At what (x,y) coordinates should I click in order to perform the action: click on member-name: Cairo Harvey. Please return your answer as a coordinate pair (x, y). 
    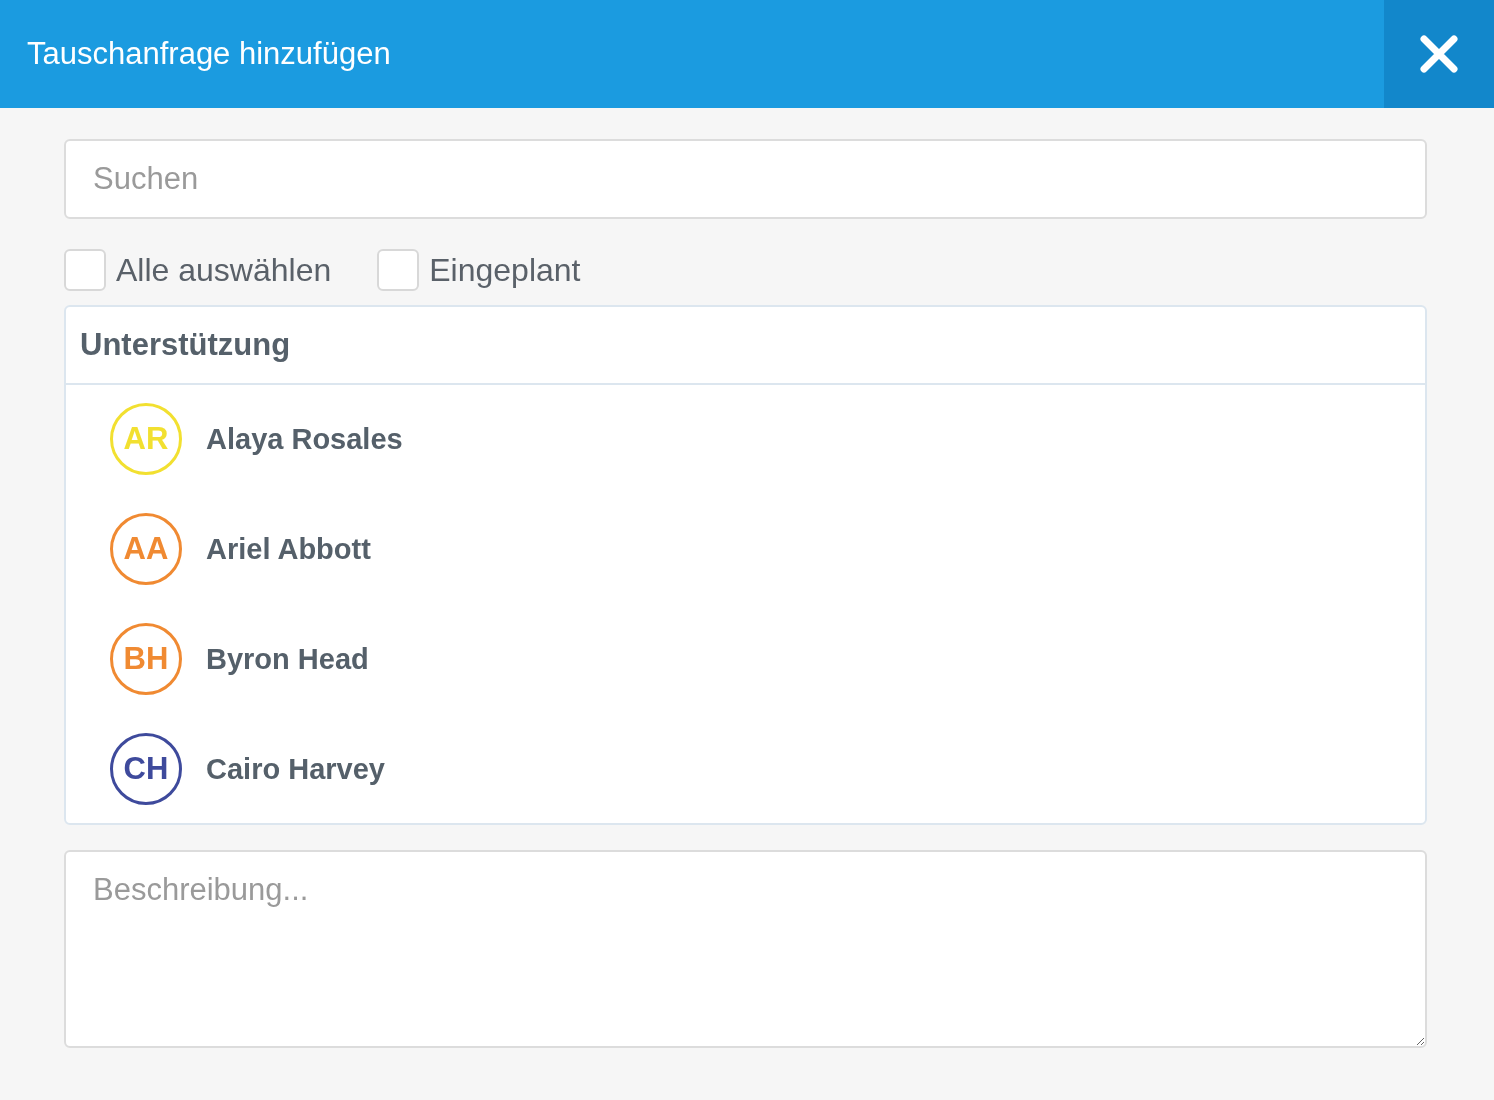
    Looking at the image, I should click on (295, 769).